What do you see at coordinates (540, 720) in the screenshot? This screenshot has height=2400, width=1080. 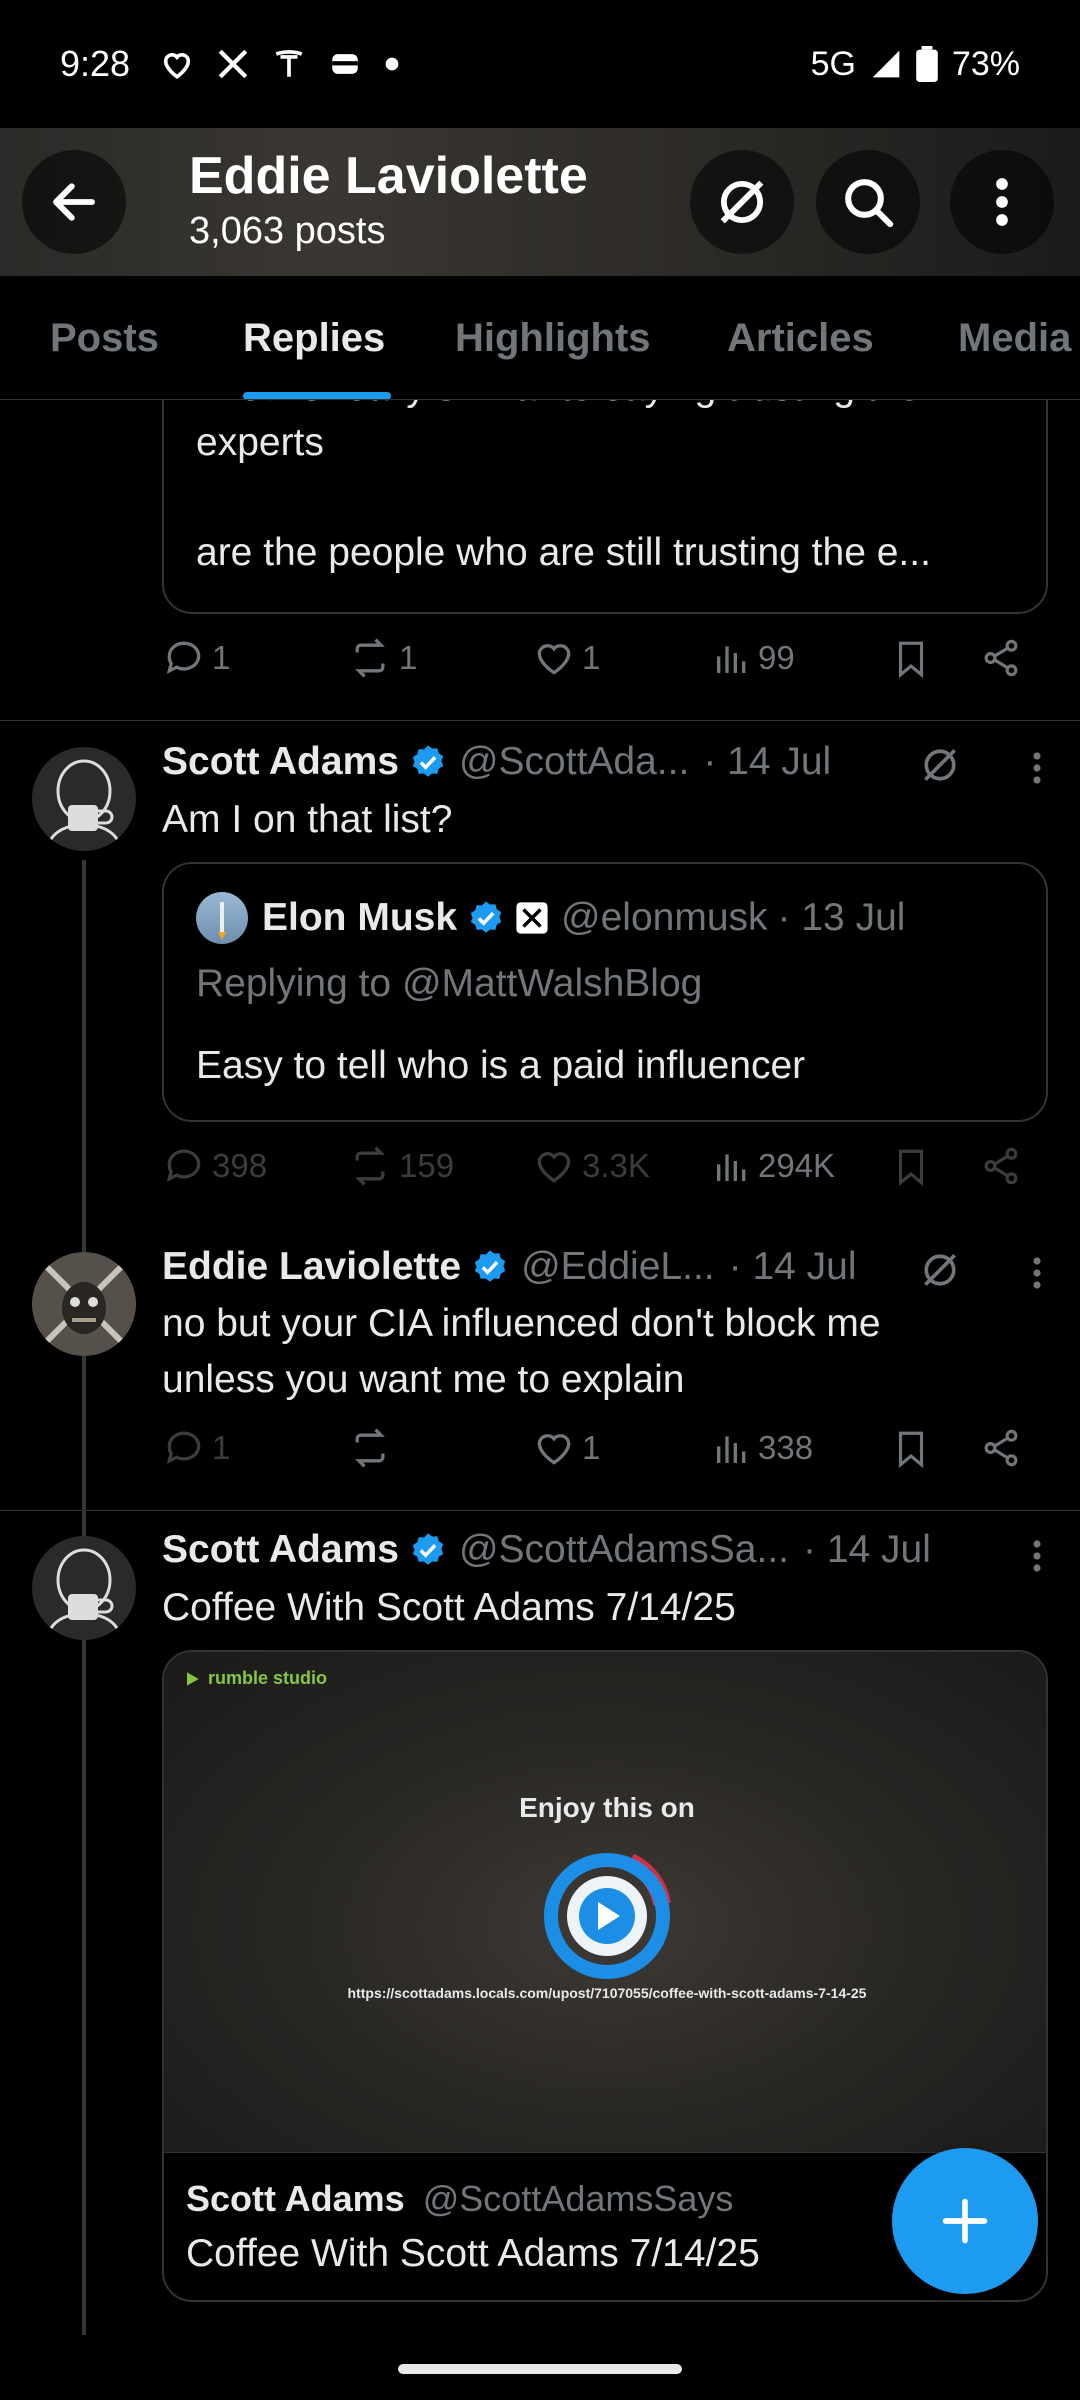 I see `post-divider` at bounding box center [540, 720].